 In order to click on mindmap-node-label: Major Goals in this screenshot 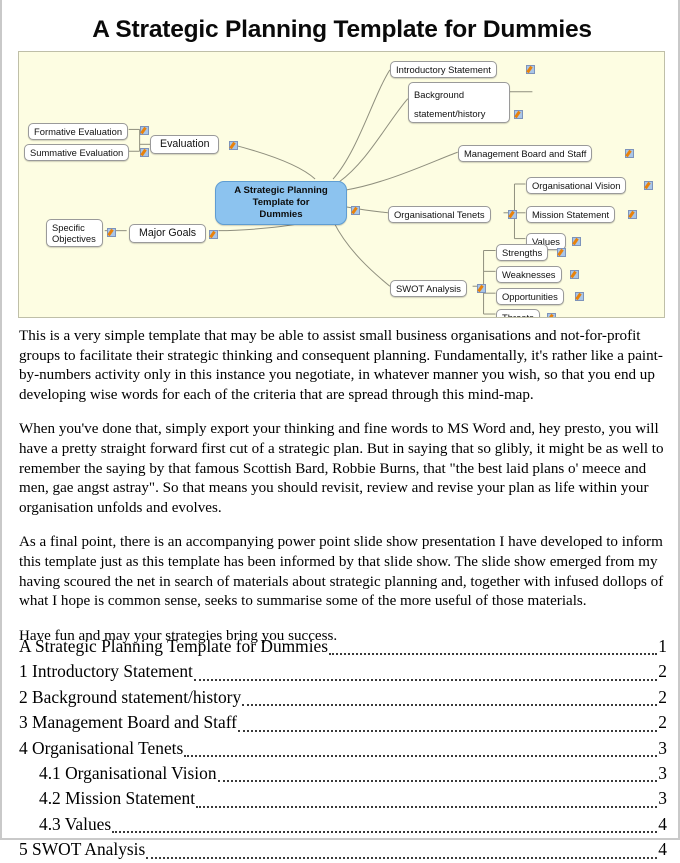, I will do `click(168, 233)`.